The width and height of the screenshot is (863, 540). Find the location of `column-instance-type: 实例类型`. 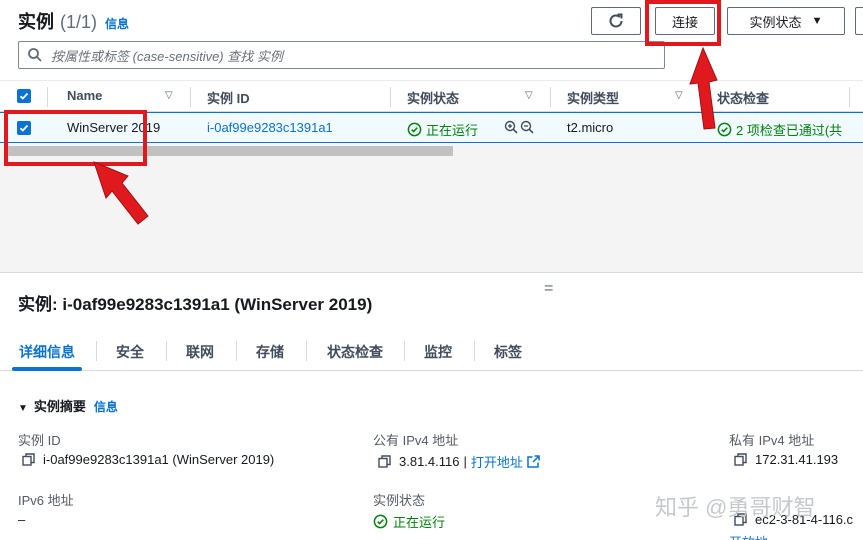

column-instance-type: 实例类型 is located at coordinates (593, 97).